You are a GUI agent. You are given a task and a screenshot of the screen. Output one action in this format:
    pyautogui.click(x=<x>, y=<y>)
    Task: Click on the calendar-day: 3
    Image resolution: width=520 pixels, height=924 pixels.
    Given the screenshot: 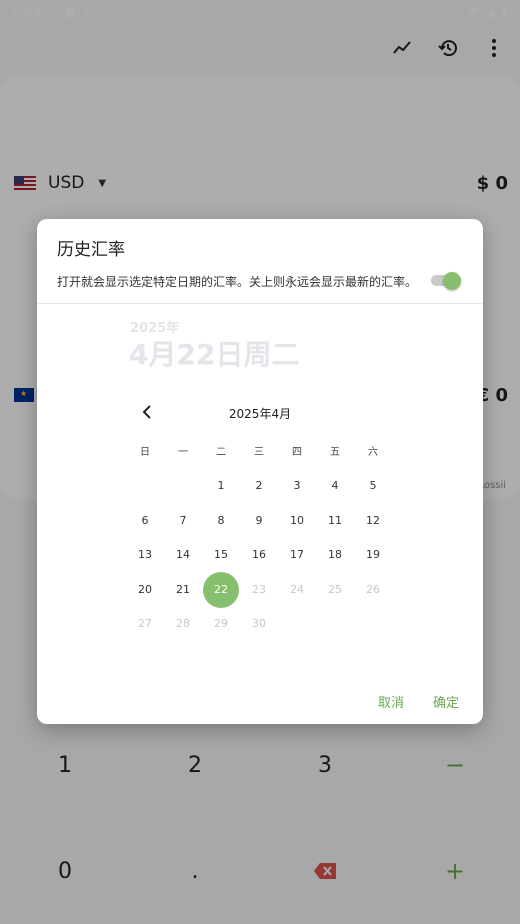 What is the action you would take?
    pyautogui.click(x=297, y=486)
    